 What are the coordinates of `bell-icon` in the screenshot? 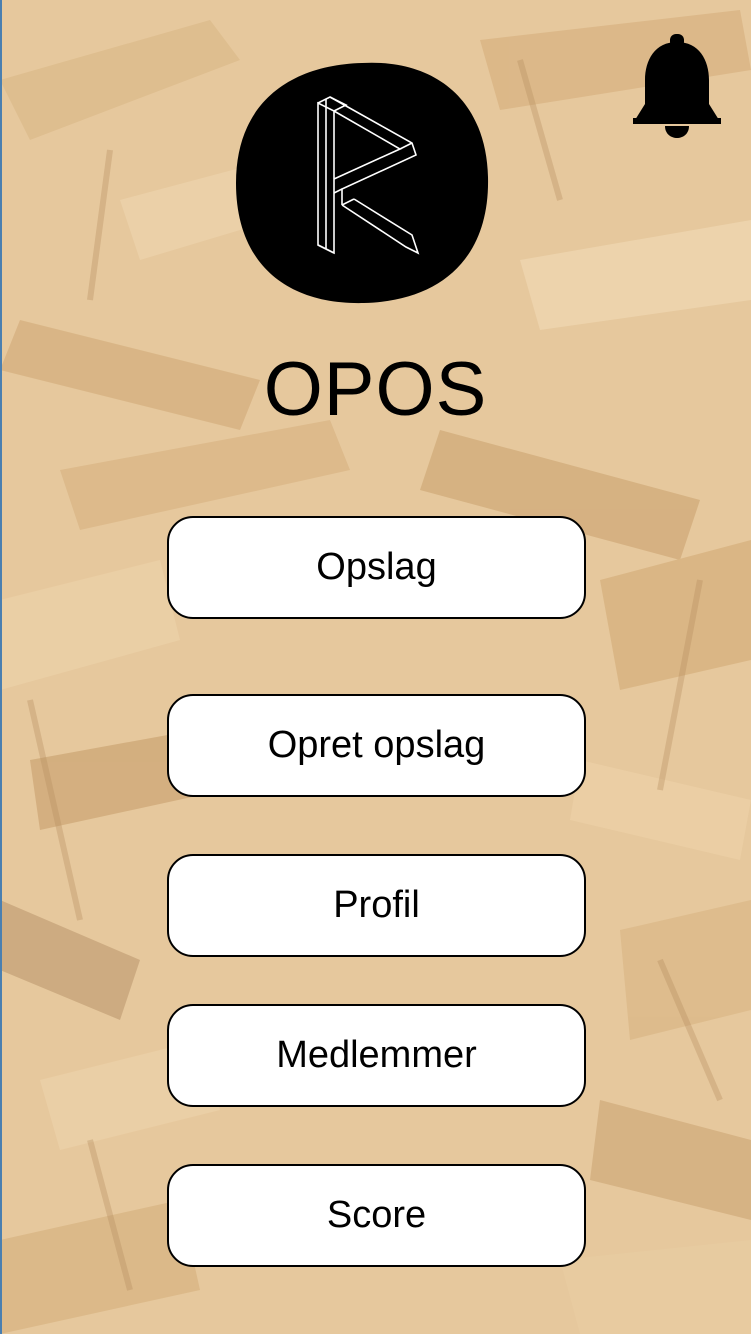 It's located at (677, 87).